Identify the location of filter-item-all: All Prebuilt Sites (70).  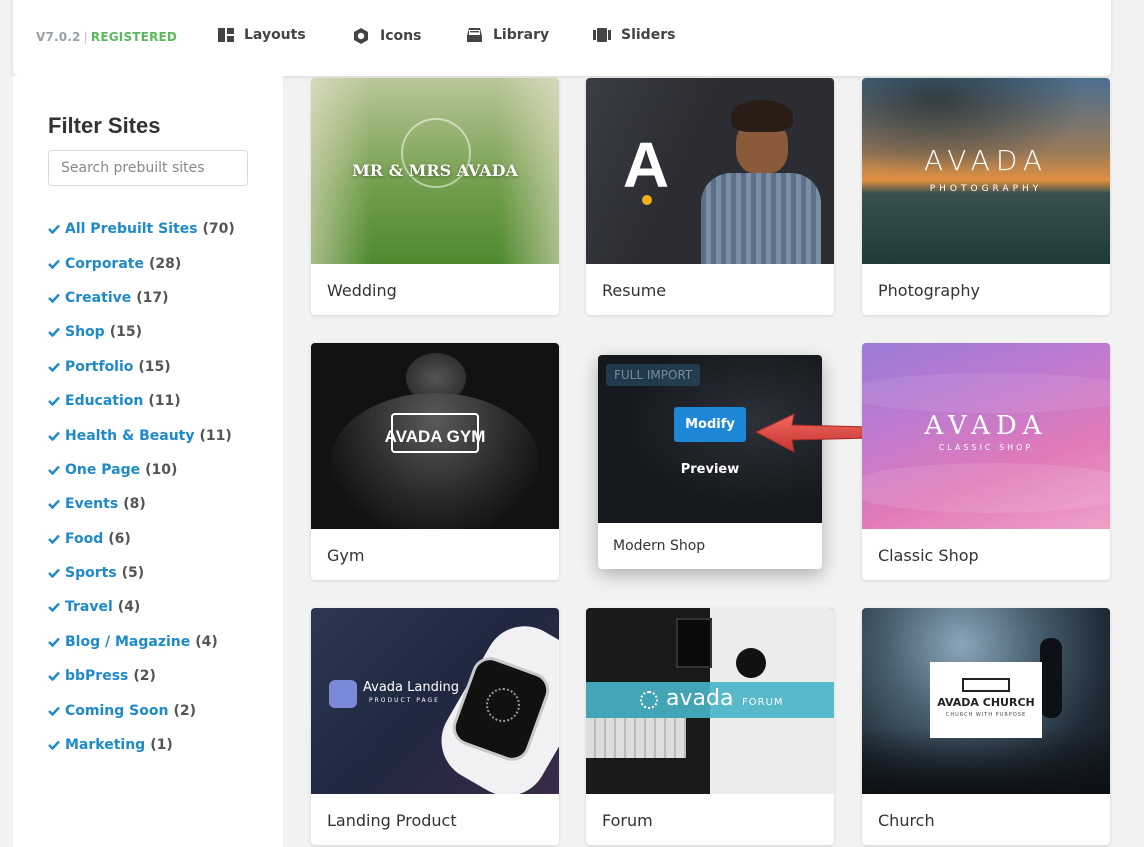
(141, 229).